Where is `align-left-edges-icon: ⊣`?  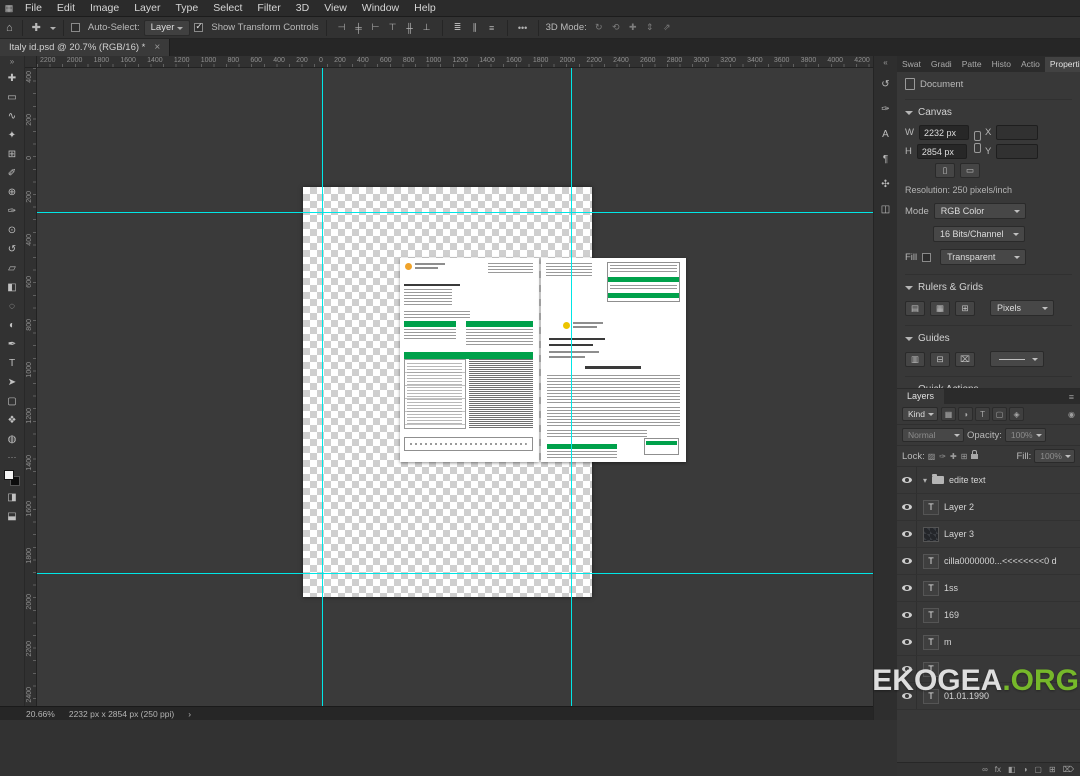 align-left-edges-icon: ⊣ is located at coordinates (342, 27).